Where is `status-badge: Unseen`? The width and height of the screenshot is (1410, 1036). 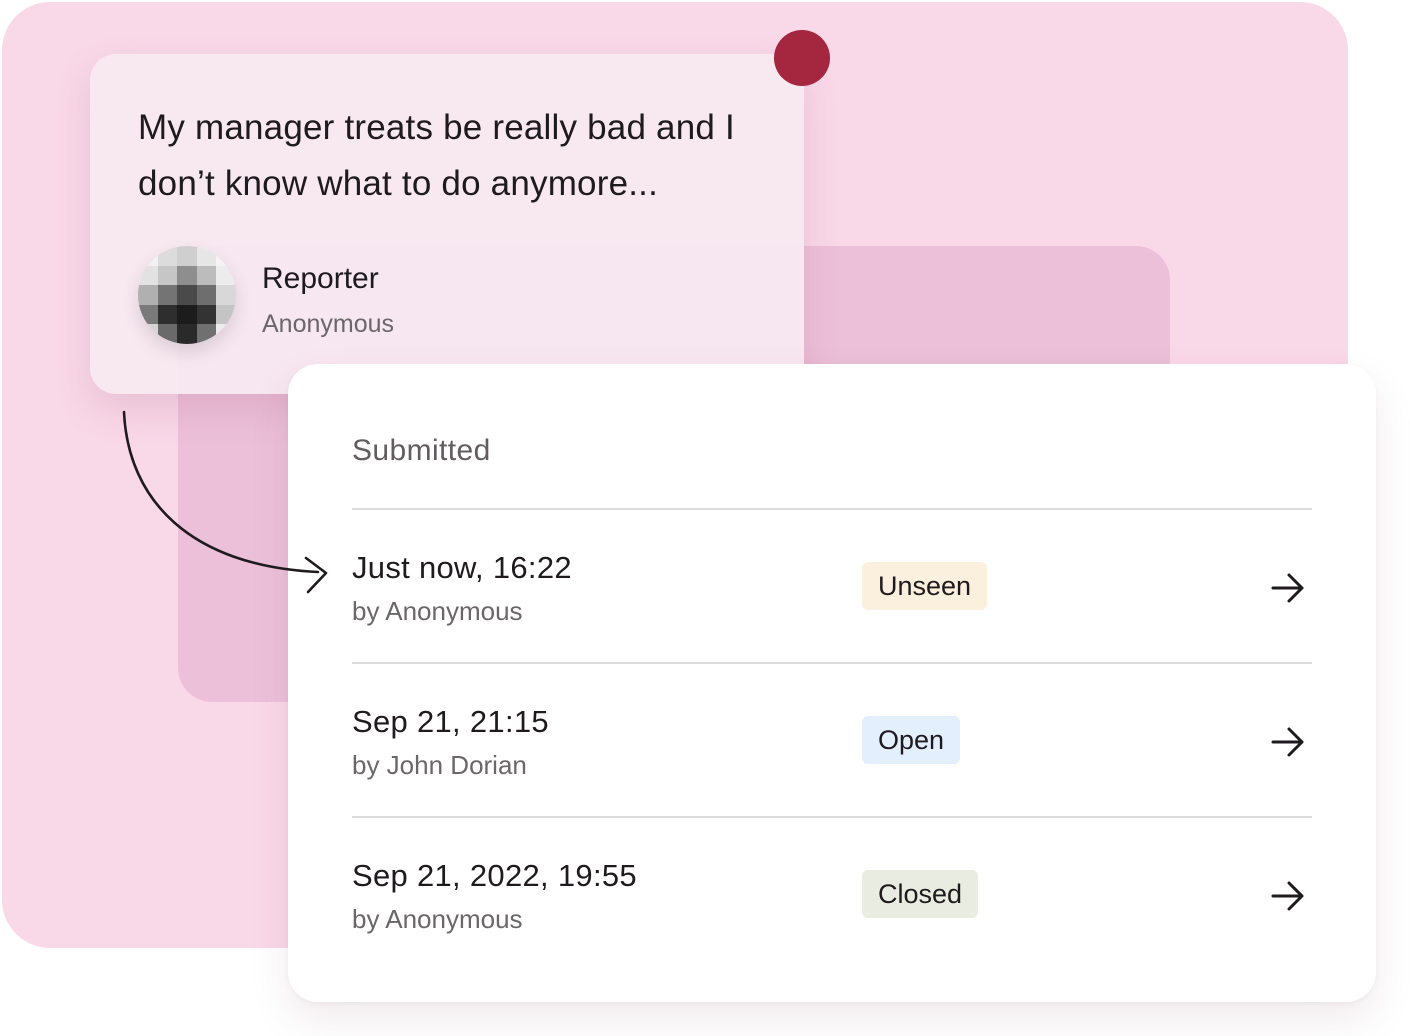 status-badge: Unseen is located at coordinates (925, 586).